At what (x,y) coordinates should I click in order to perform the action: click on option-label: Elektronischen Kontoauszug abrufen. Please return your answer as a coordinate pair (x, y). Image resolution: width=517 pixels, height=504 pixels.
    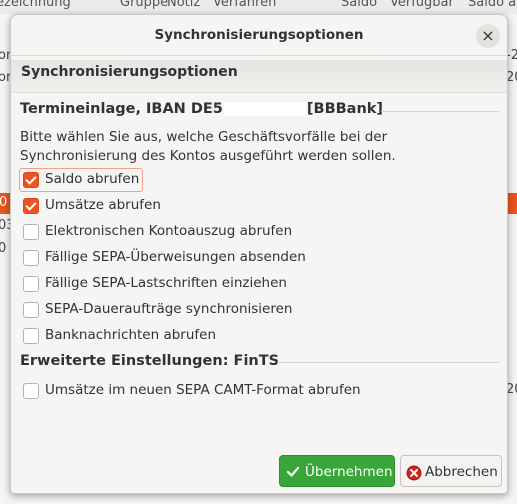
    Looking at the image, I should click on (169, 231).